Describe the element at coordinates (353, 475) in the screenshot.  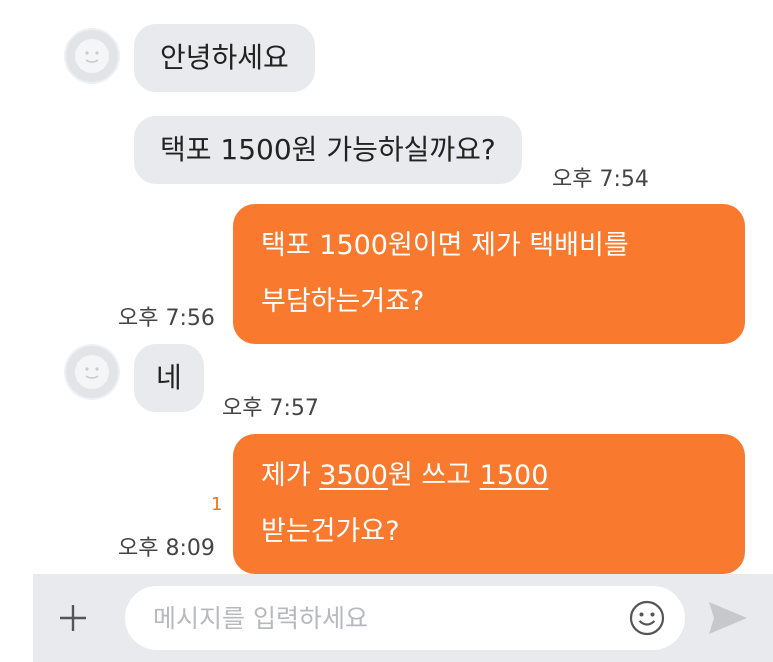
I see `amount-link: 3500` at that location.